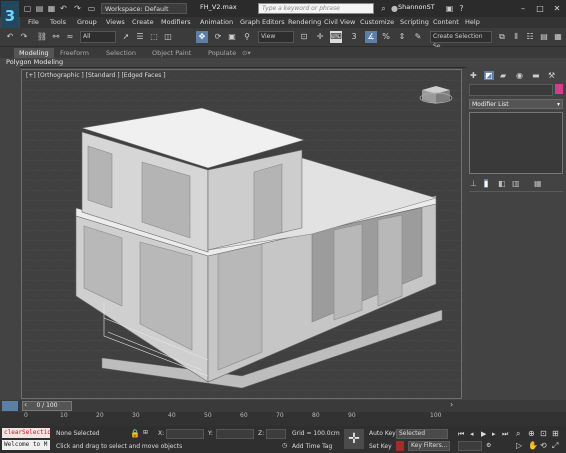 This screenshot has height=453, width=566. I want to click on object-color-swatch, so click(559, 89).